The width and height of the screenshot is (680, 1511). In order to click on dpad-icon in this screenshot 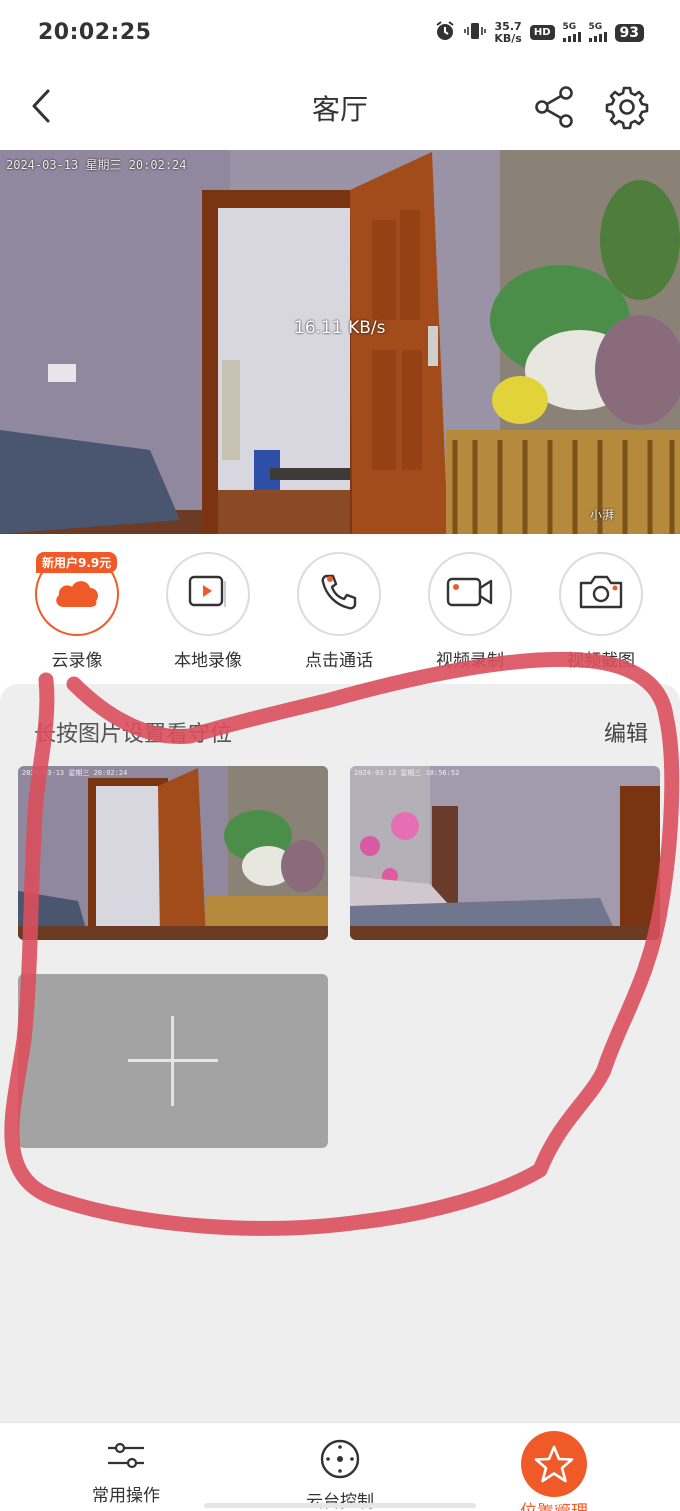, I will do `click(340, 1461)`.